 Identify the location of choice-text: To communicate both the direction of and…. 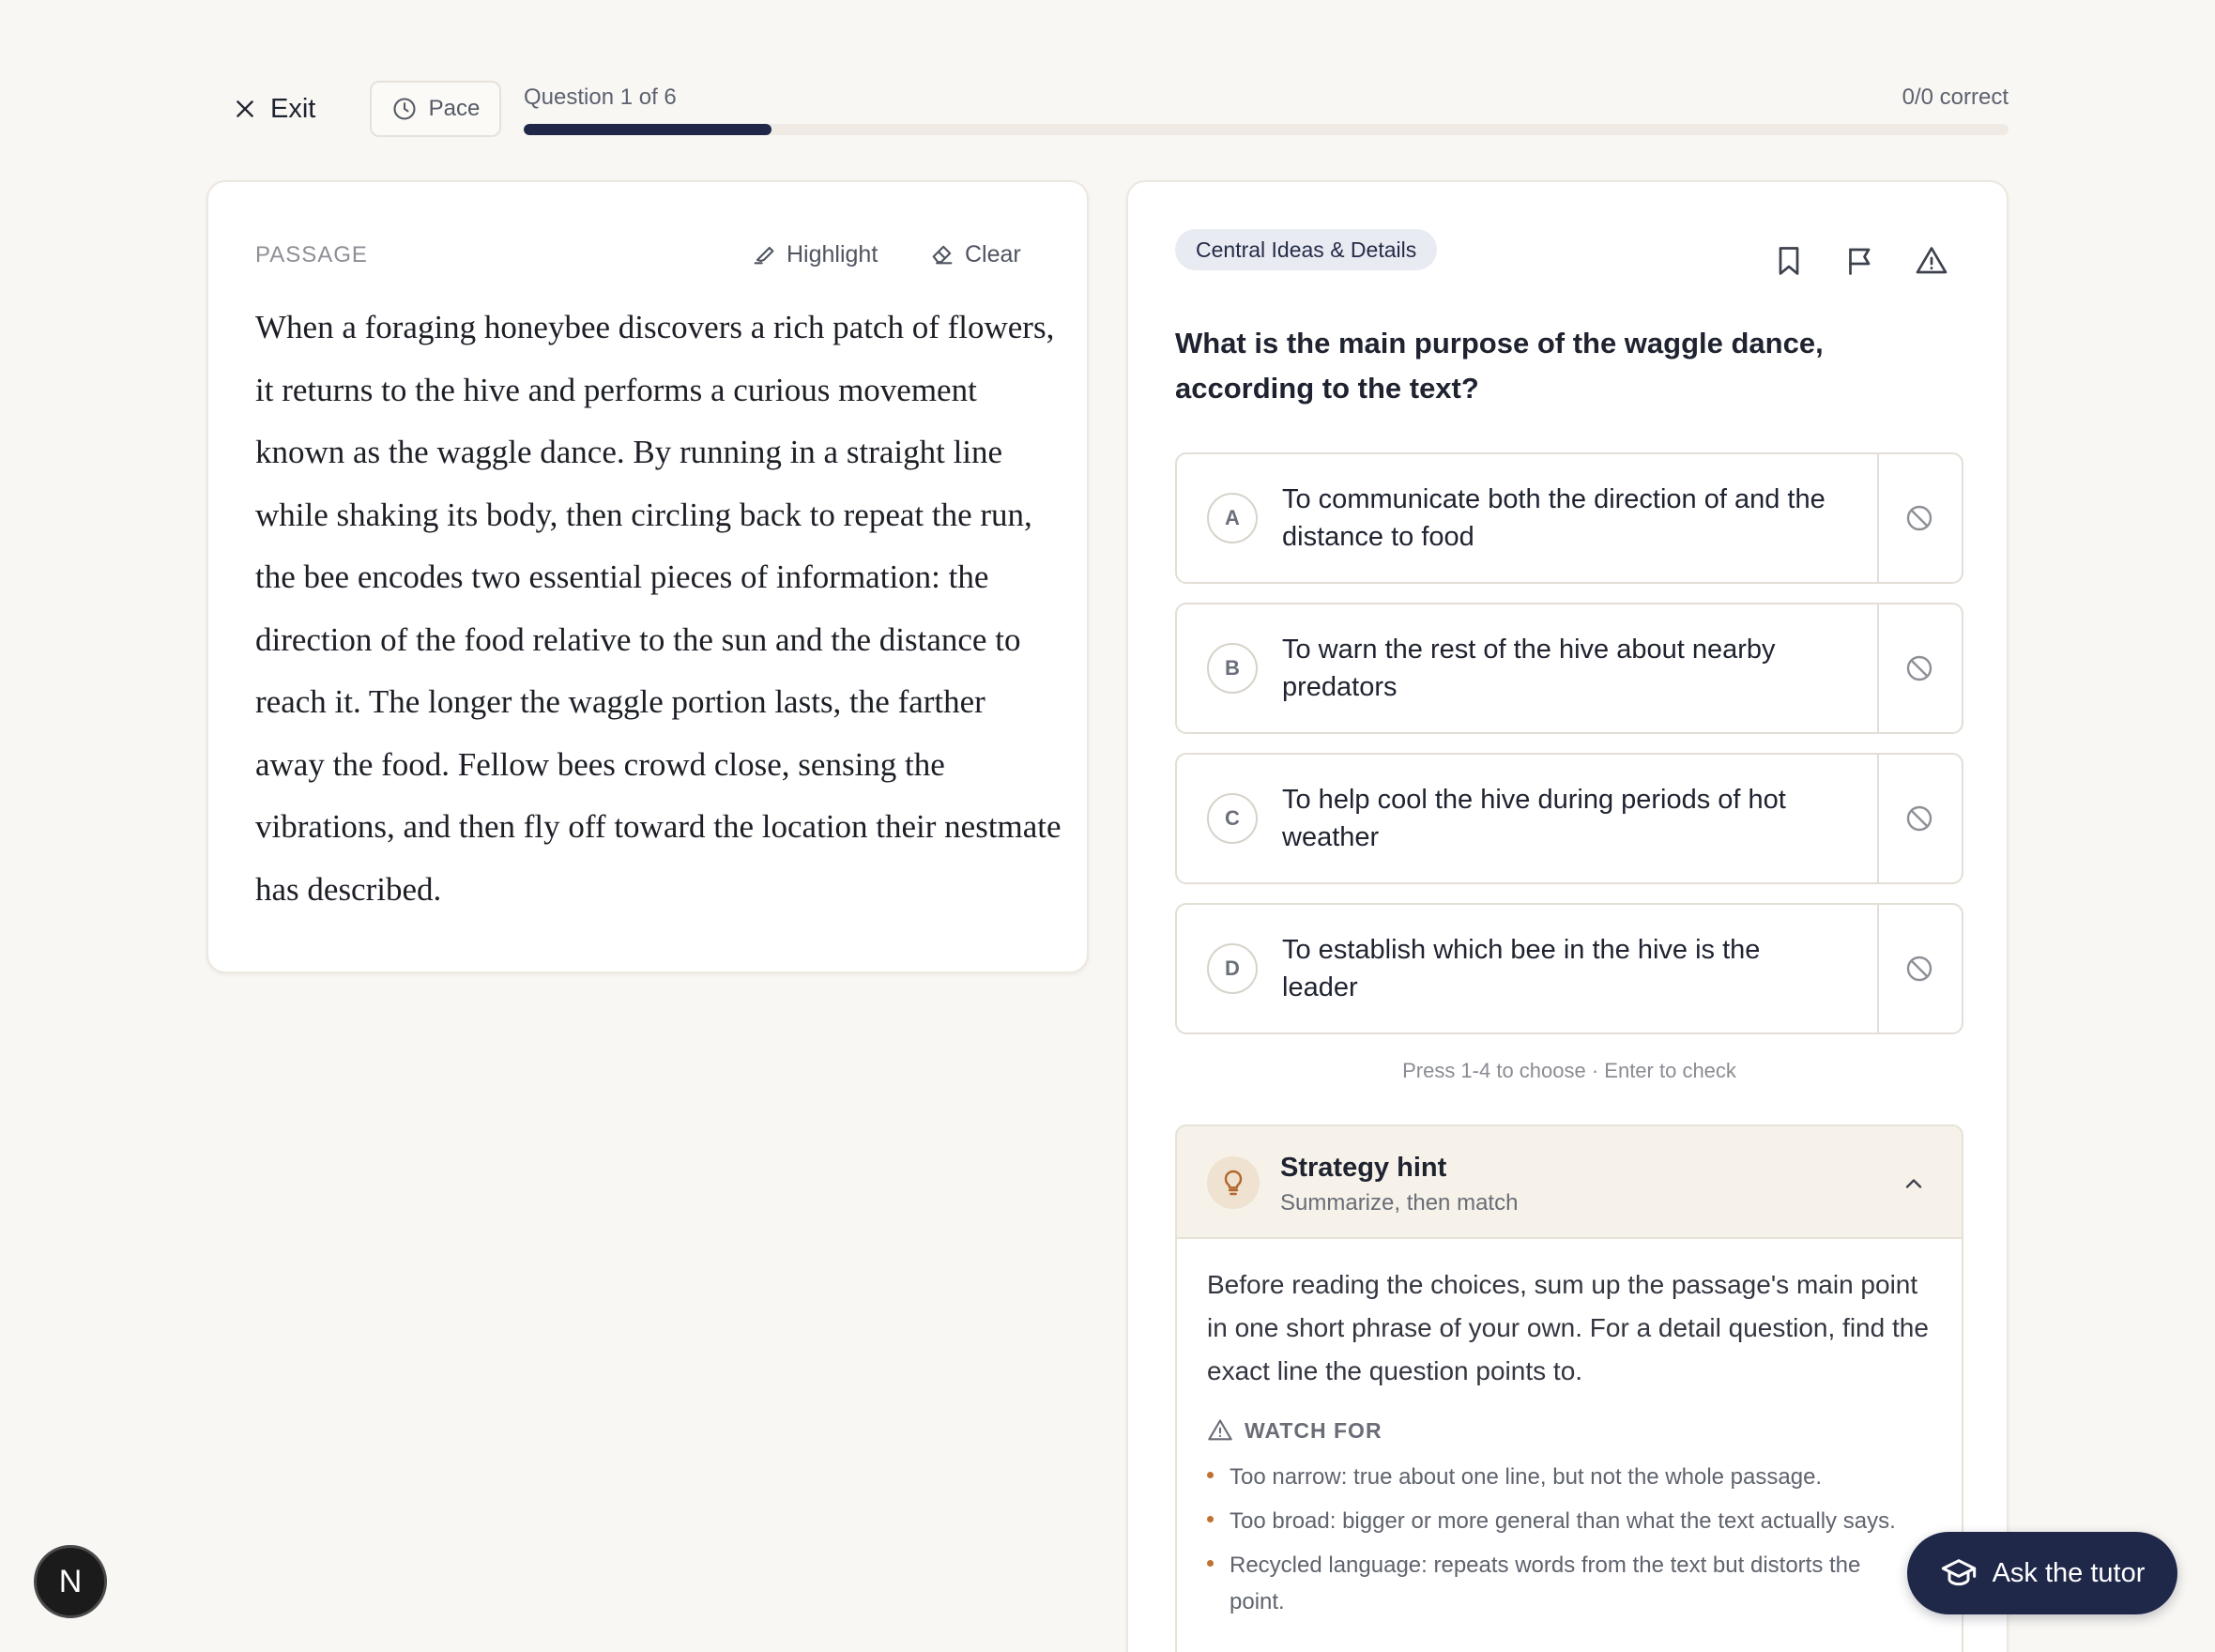
(1553, 518).